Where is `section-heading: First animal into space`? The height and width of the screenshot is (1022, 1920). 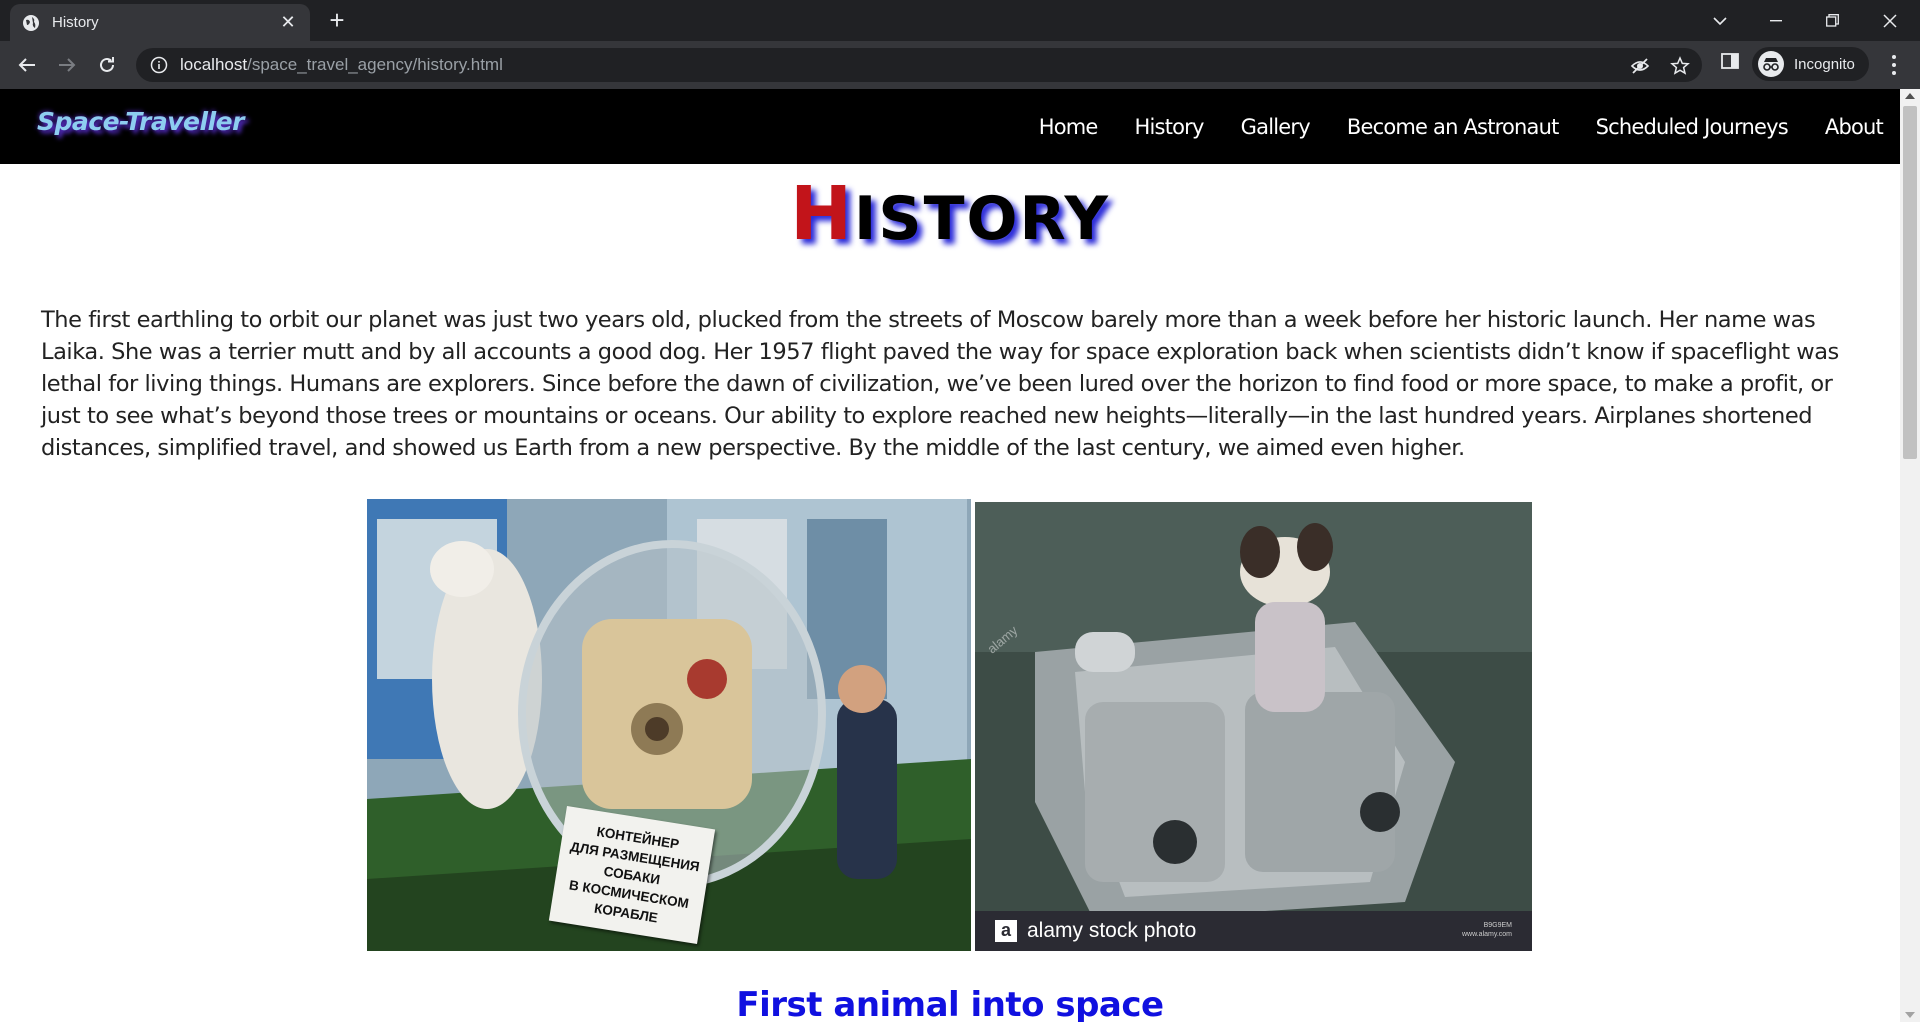
section-heading: First animal into space is located at coordinates (950, 1003).